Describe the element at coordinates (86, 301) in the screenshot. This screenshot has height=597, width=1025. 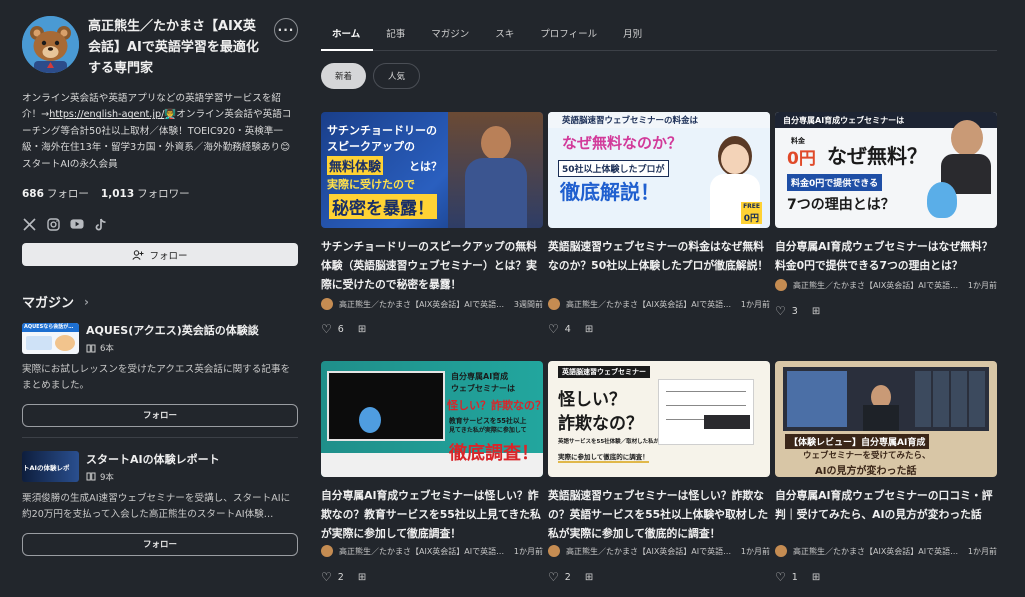
I see `chevron-right-icon: ›` at that location.